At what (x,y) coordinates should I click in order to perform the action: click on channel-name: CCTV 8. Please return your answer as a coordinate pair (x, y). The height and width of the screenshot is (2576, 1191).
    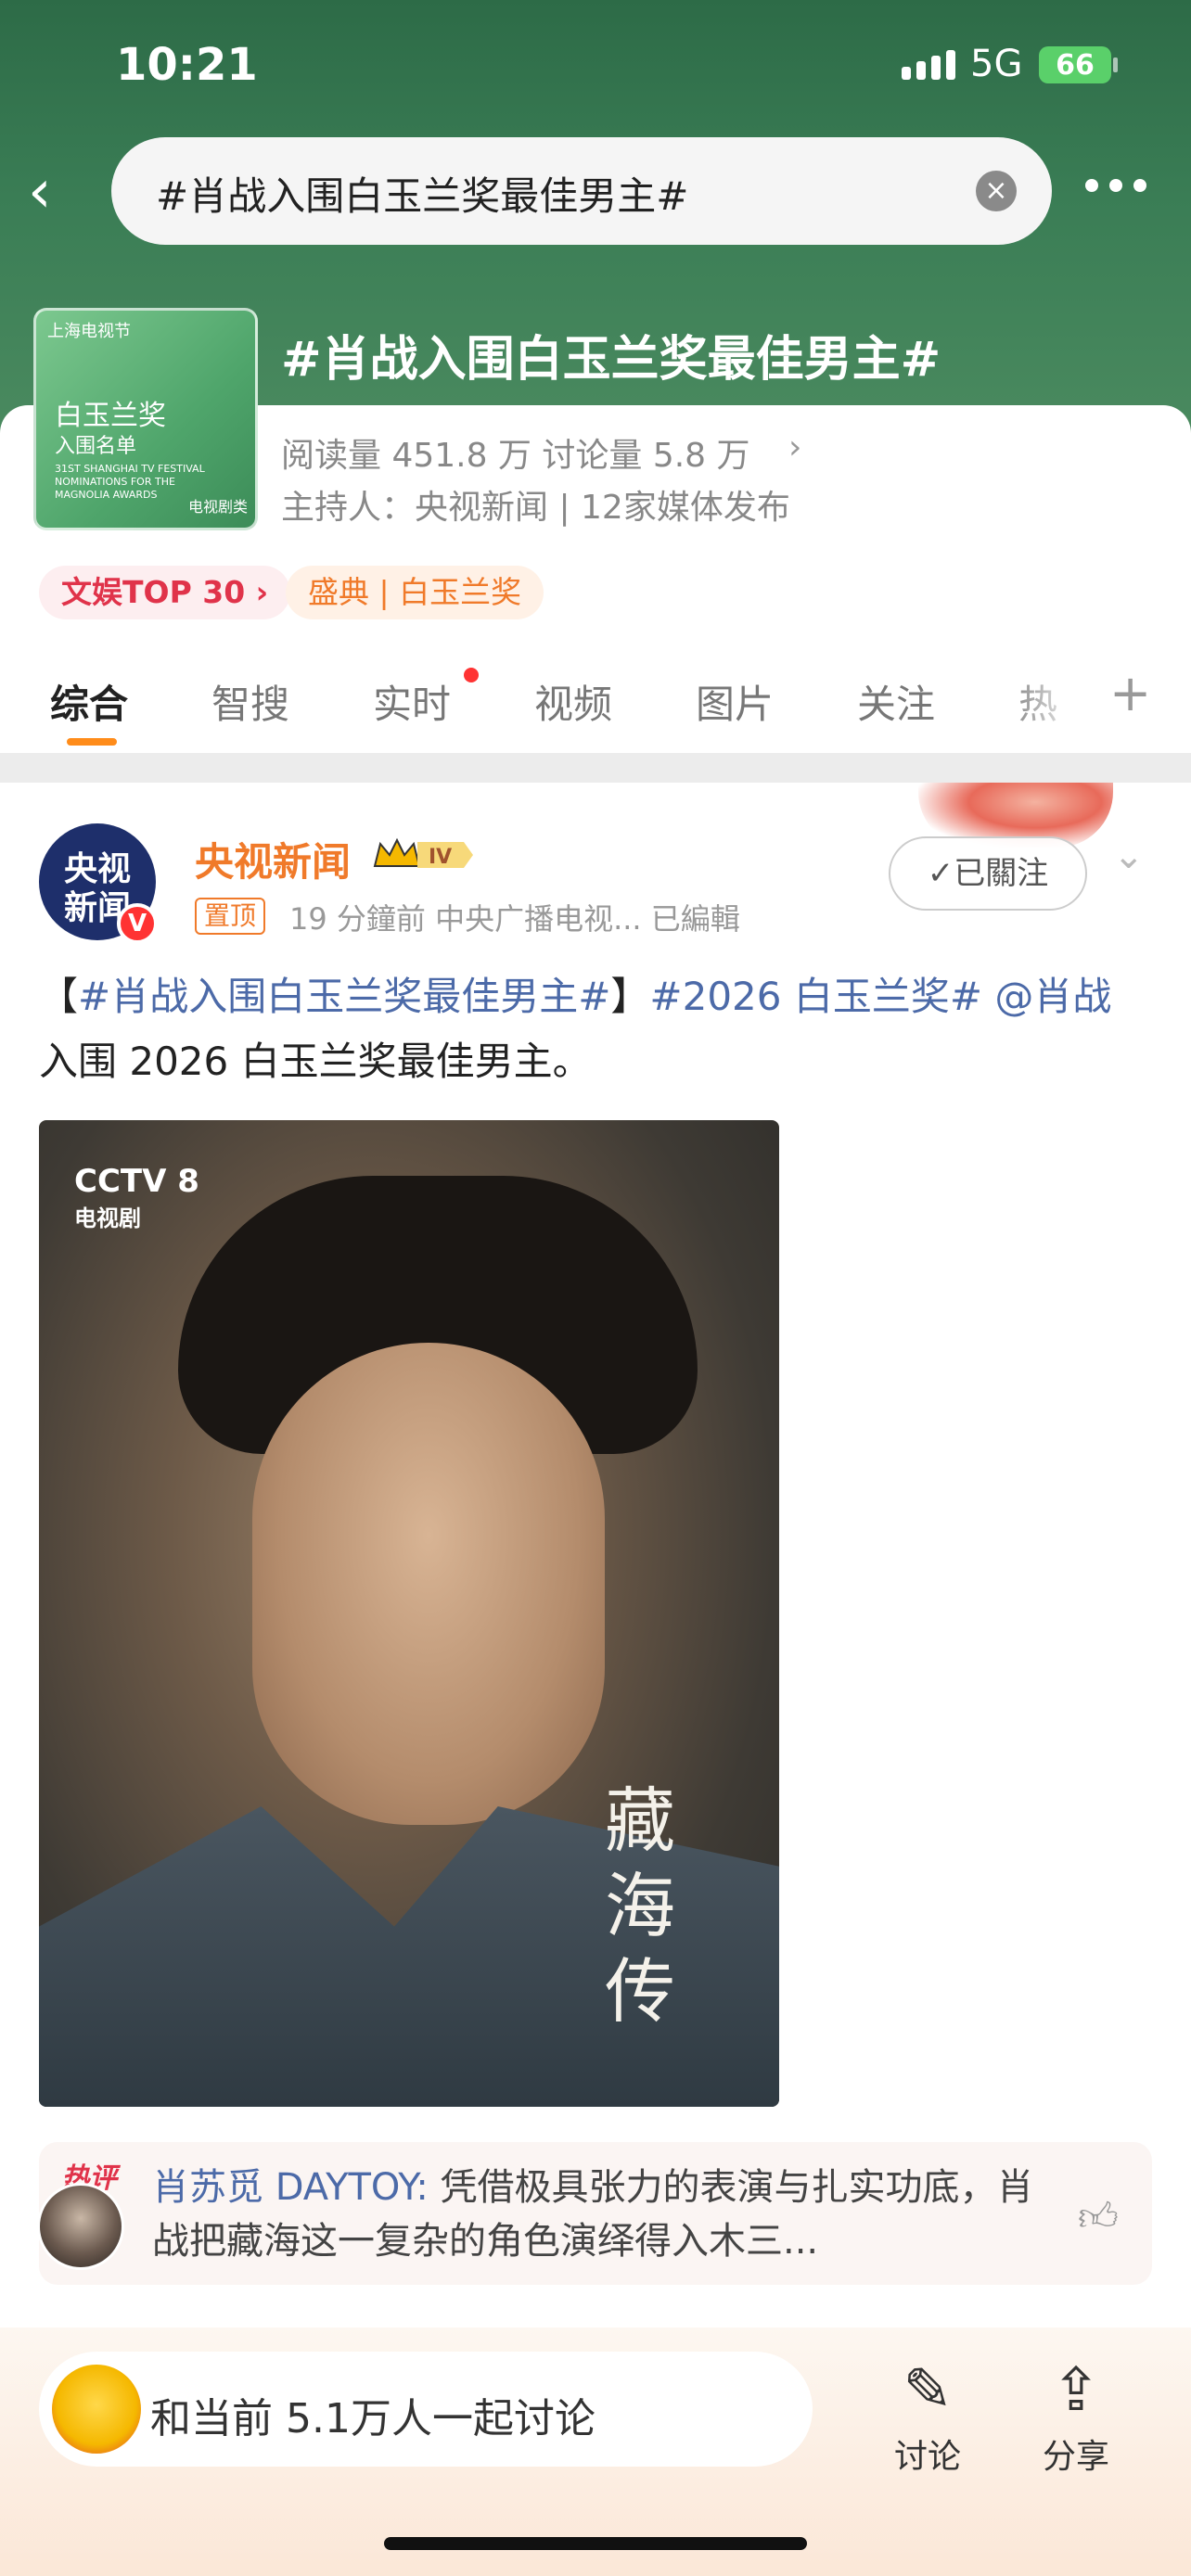
    Looking at the image, I should click on (136, 1182).